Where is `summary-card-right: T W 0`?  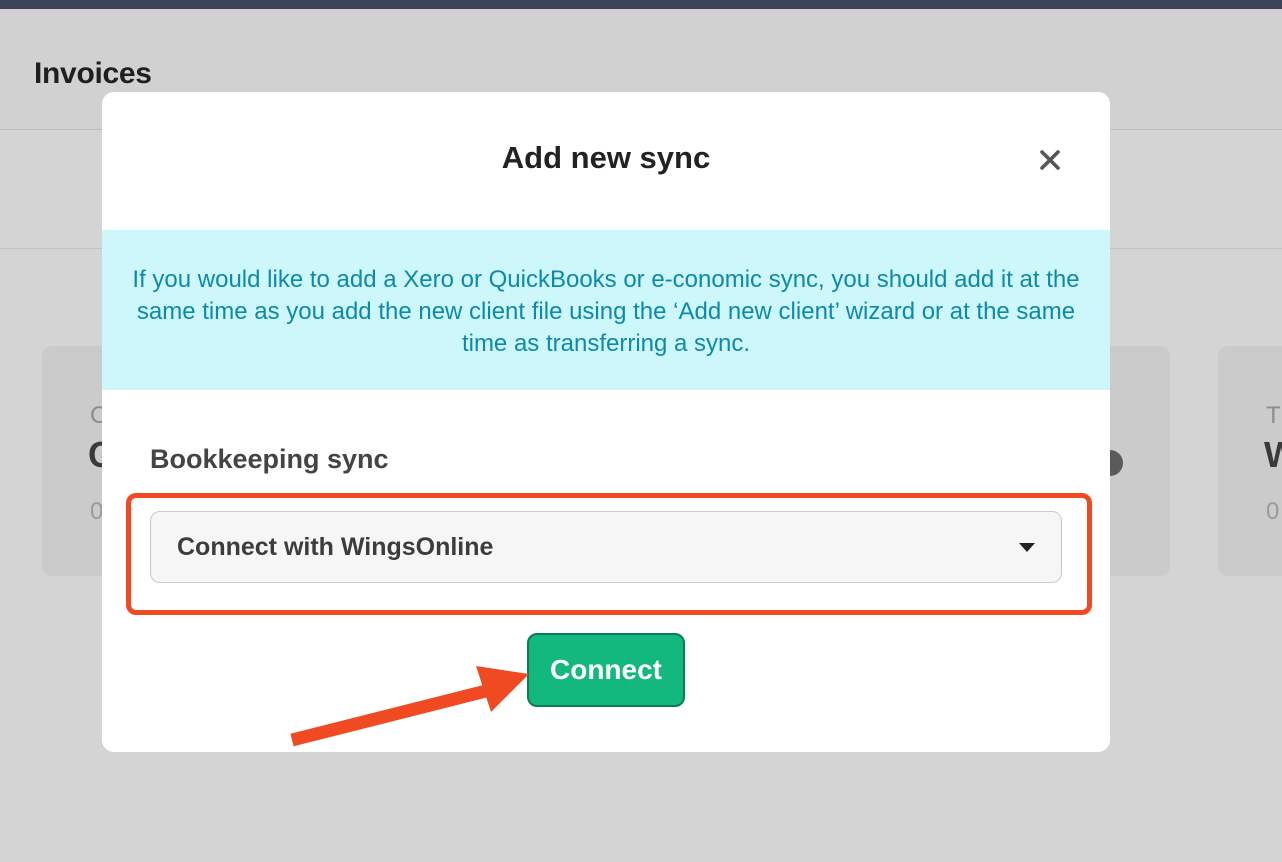 summary-card-right: T W 0 is located at coordinates (1250, 461).